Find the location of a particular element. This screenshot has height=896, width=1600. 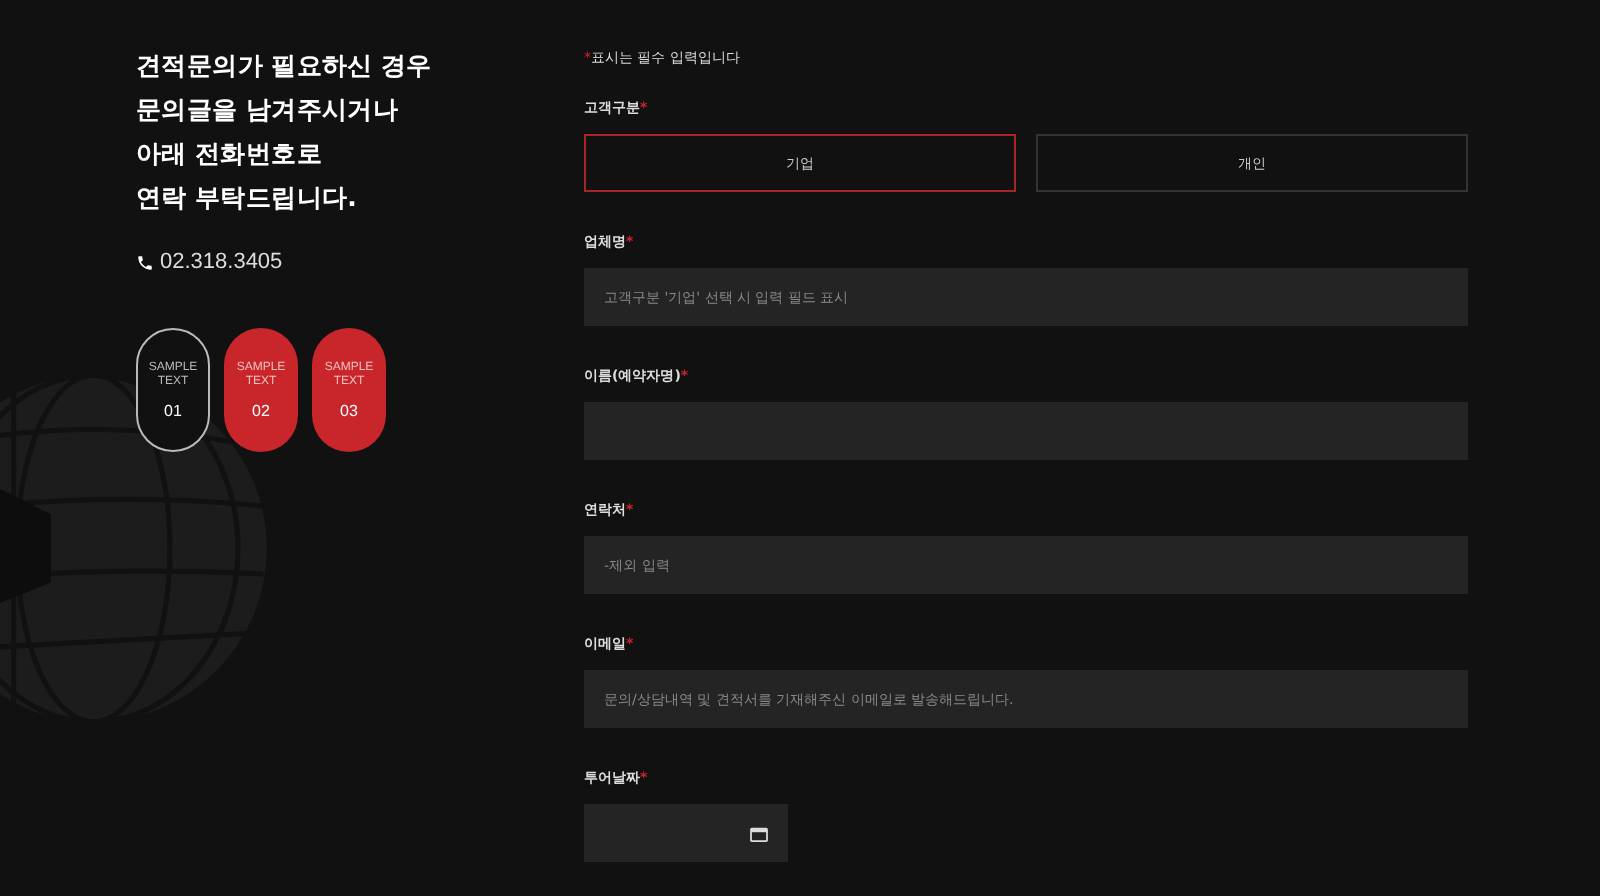

date-field is located at coordinates (686, 833).